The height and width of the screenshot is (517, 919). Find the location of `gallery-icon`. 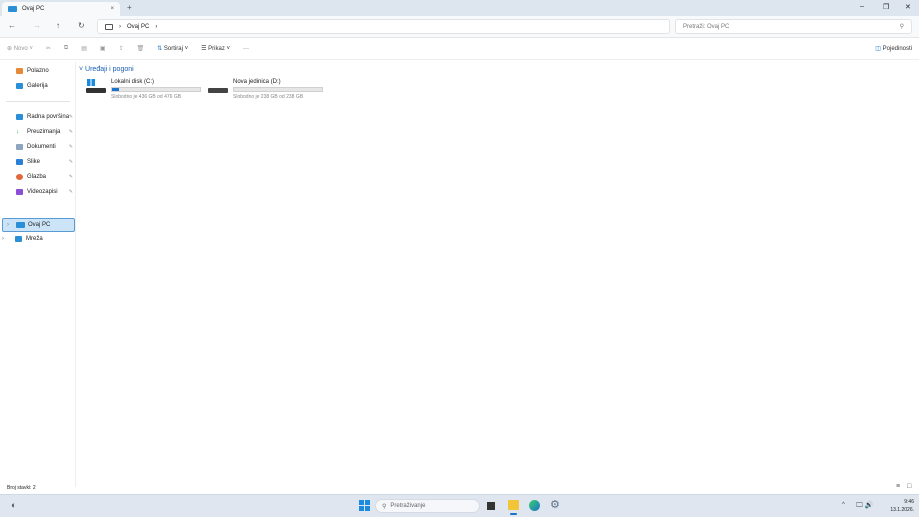

gallery-icon is located at coordinates (19, 86).